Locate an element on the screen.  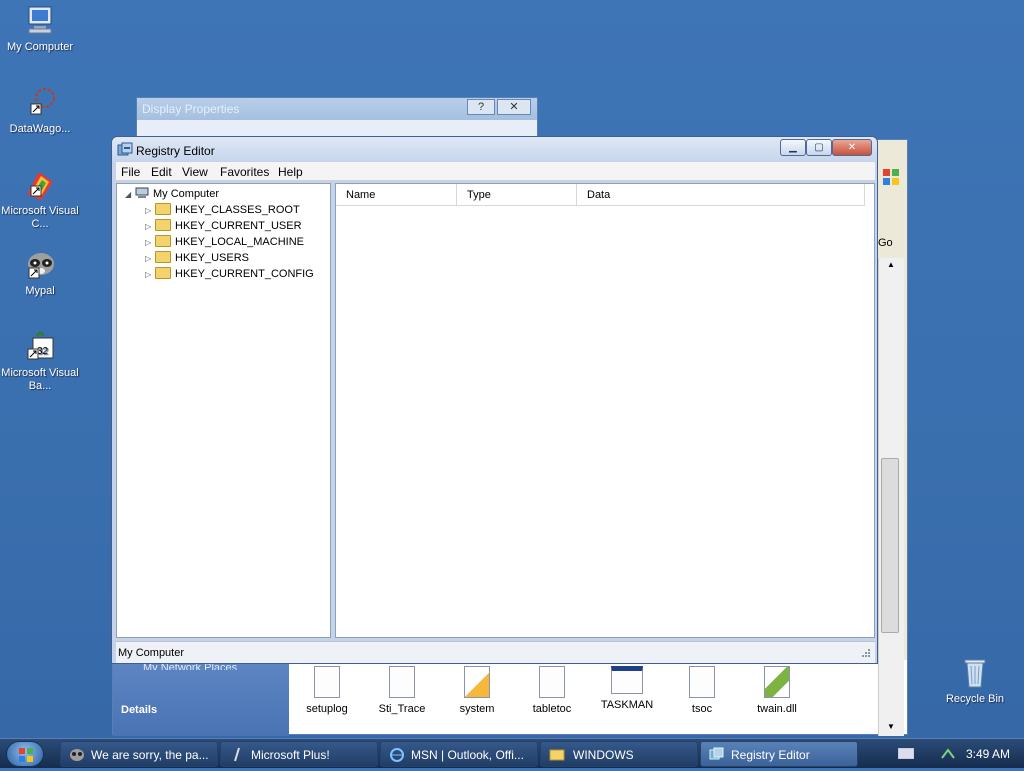
tree-key-label: HKEY_CURRENT_USER is located at coordinates (238, 226).